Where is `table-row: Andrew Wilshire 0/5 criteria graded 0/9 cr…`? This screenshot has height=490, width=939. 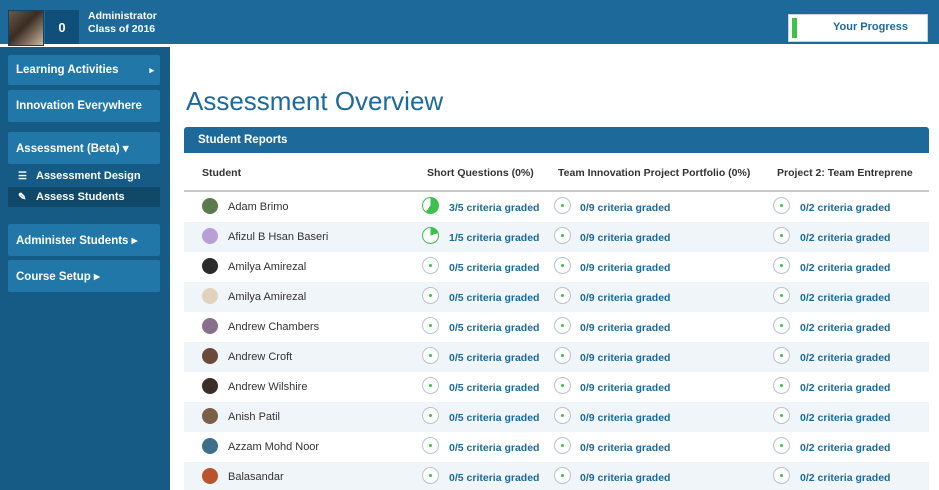 table-row: Andrew Wilshire 0/5 criteria graded 0/9 cr… is located at coordinates (556, 387).